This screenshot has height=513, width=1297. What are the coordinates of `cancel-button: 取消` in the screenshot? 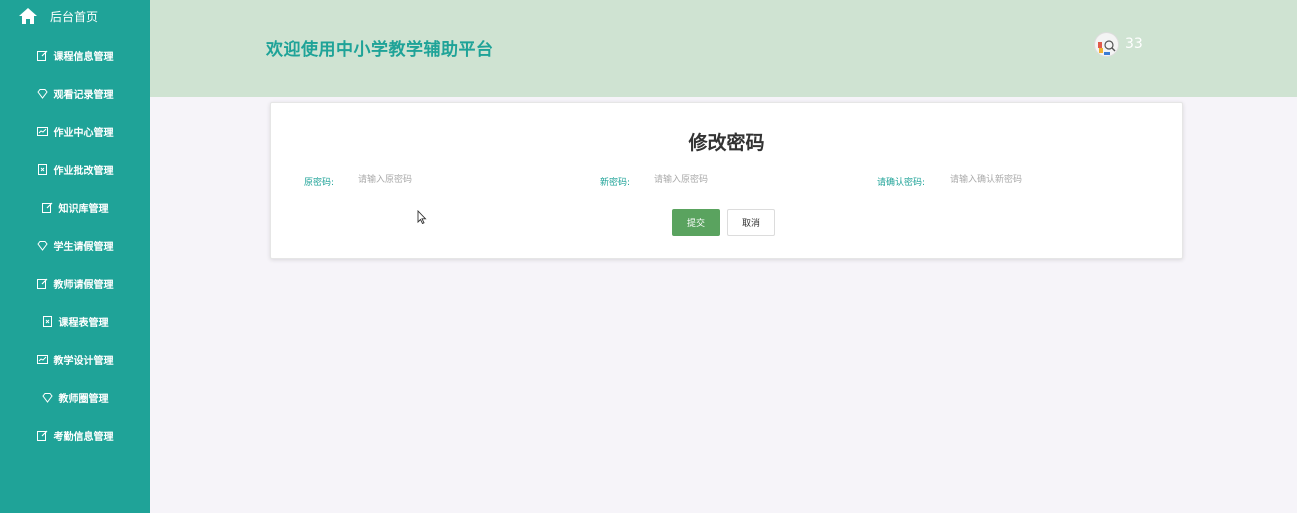 It's located at (751, 222).